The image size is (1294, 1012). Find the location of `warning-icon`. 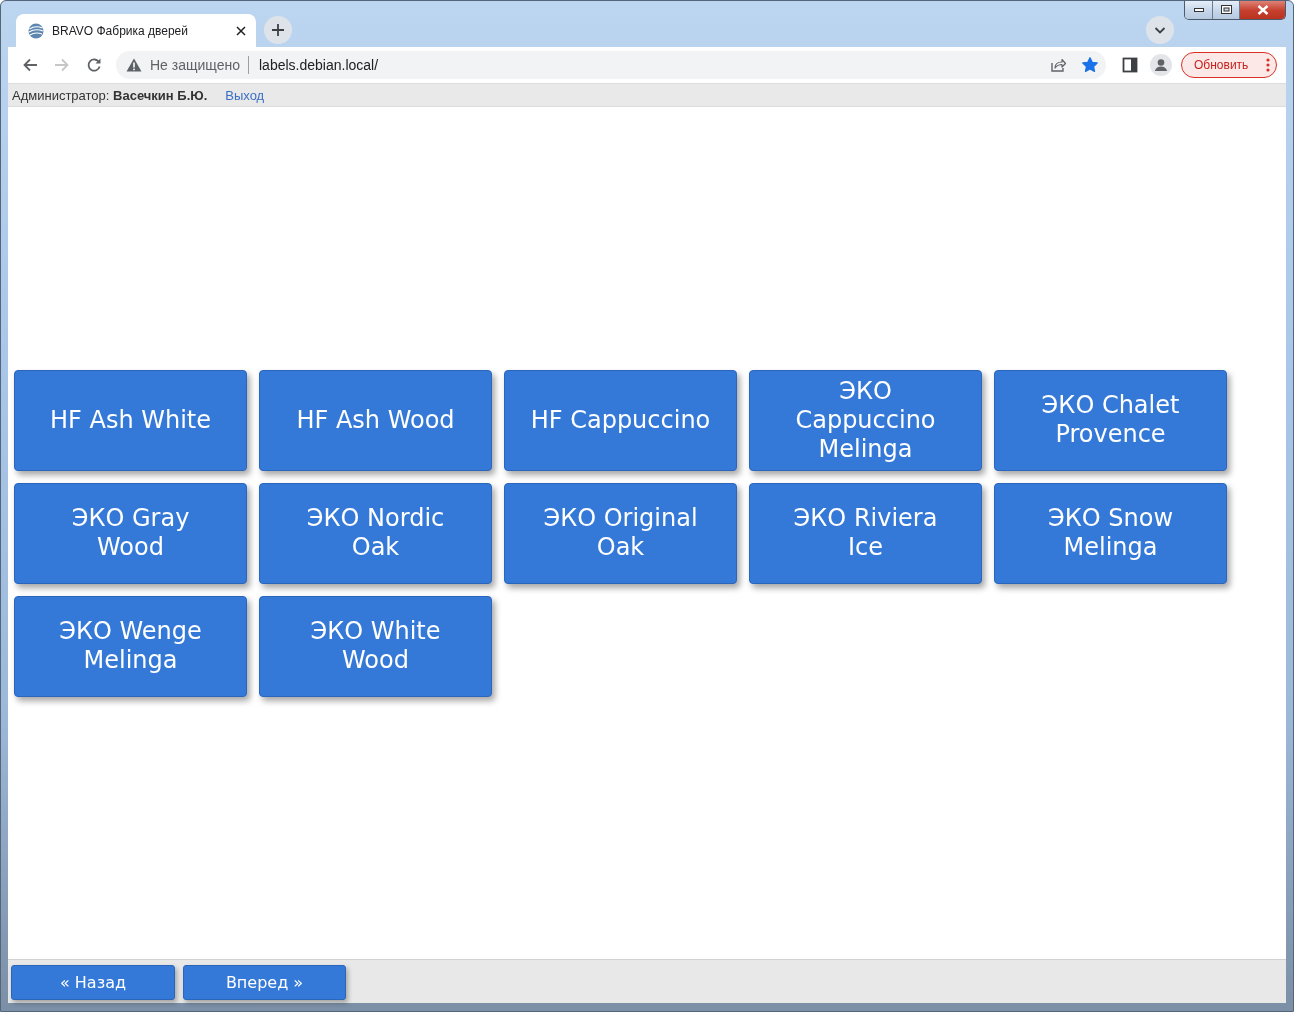

warning-icon is located at coordinates (134, 65).